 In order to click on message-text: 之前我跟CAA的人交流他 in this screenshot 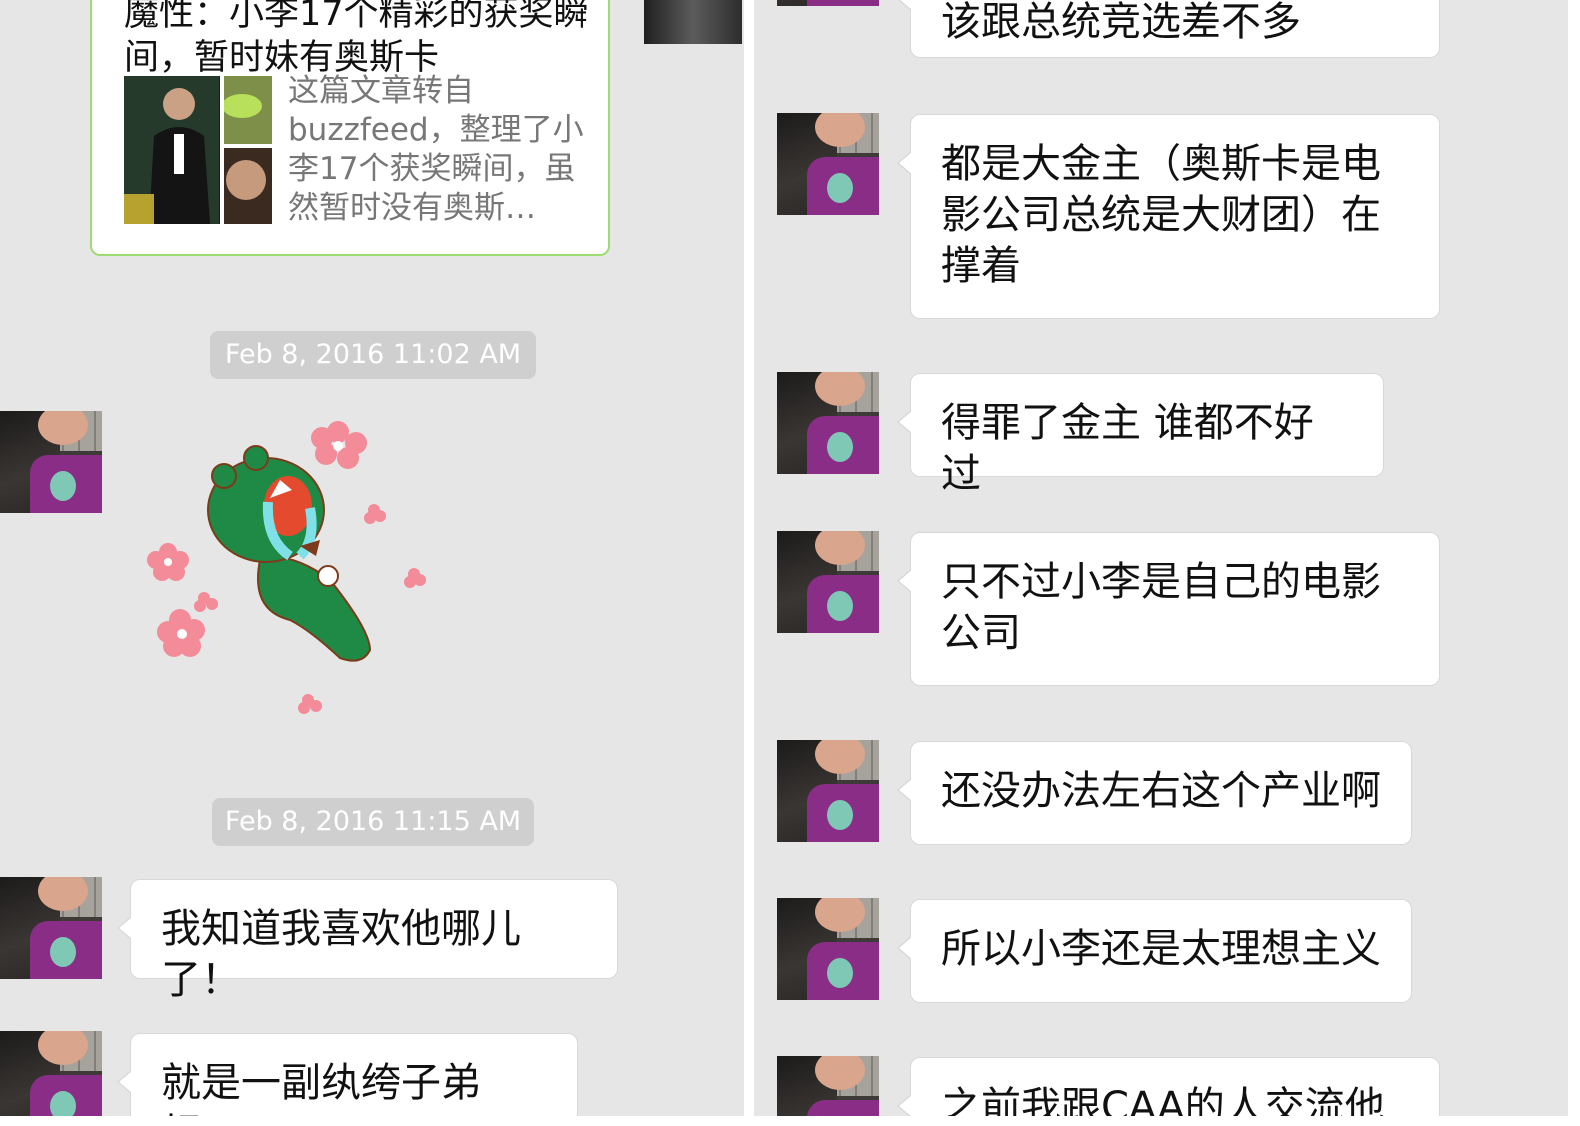, I will do `click(1163, 1100)`.